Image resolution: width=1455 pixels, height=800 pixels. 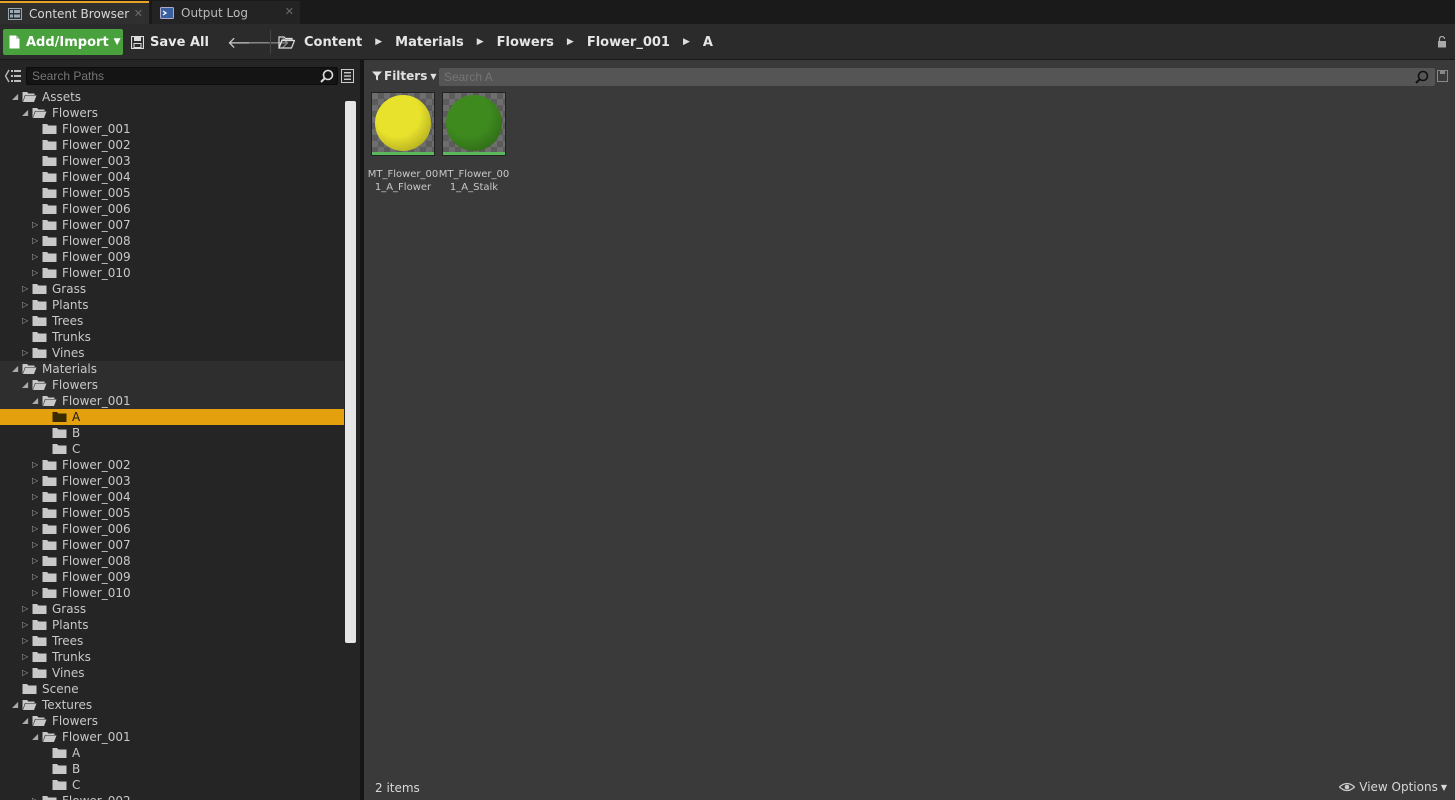 What do you see at coordinates (404, 76) in the screenshot?
I see `filters-button: Filters ▼` at bounding box center [404, 76].